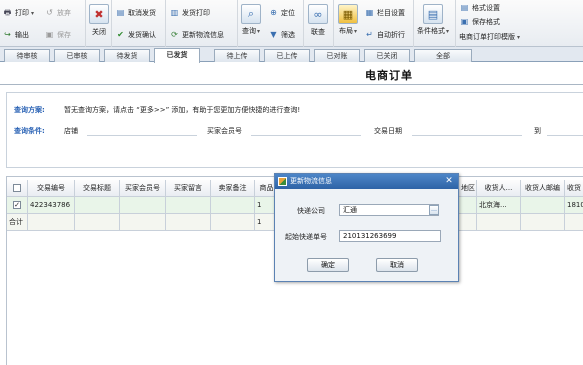 This screenshot has height=365, width=583. I want to click on undo-icon: ↺, so click(49, 12).